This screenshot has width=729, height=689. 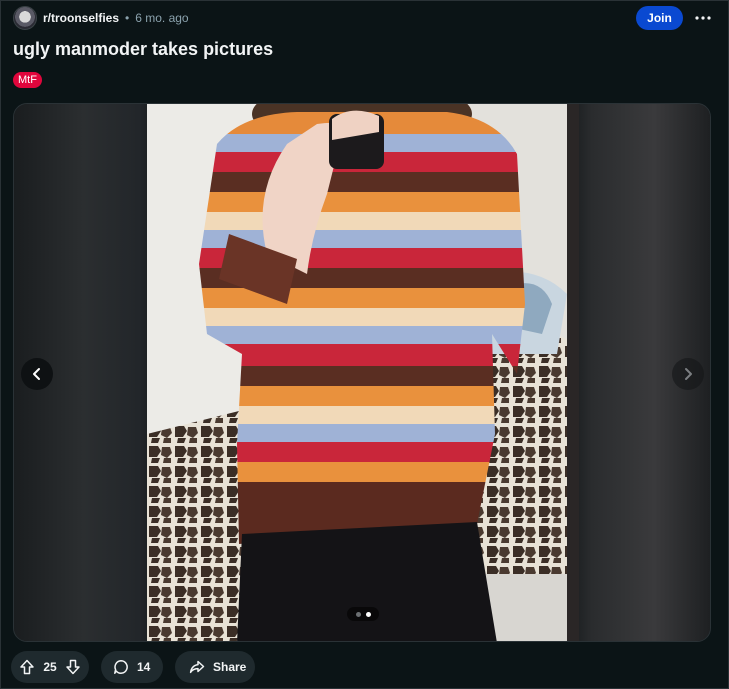 What do you see at coordinates (162, 18) in the screenshot?
I see `post-timestamp: 6 mo. ago` at bounding box center [162, 18].